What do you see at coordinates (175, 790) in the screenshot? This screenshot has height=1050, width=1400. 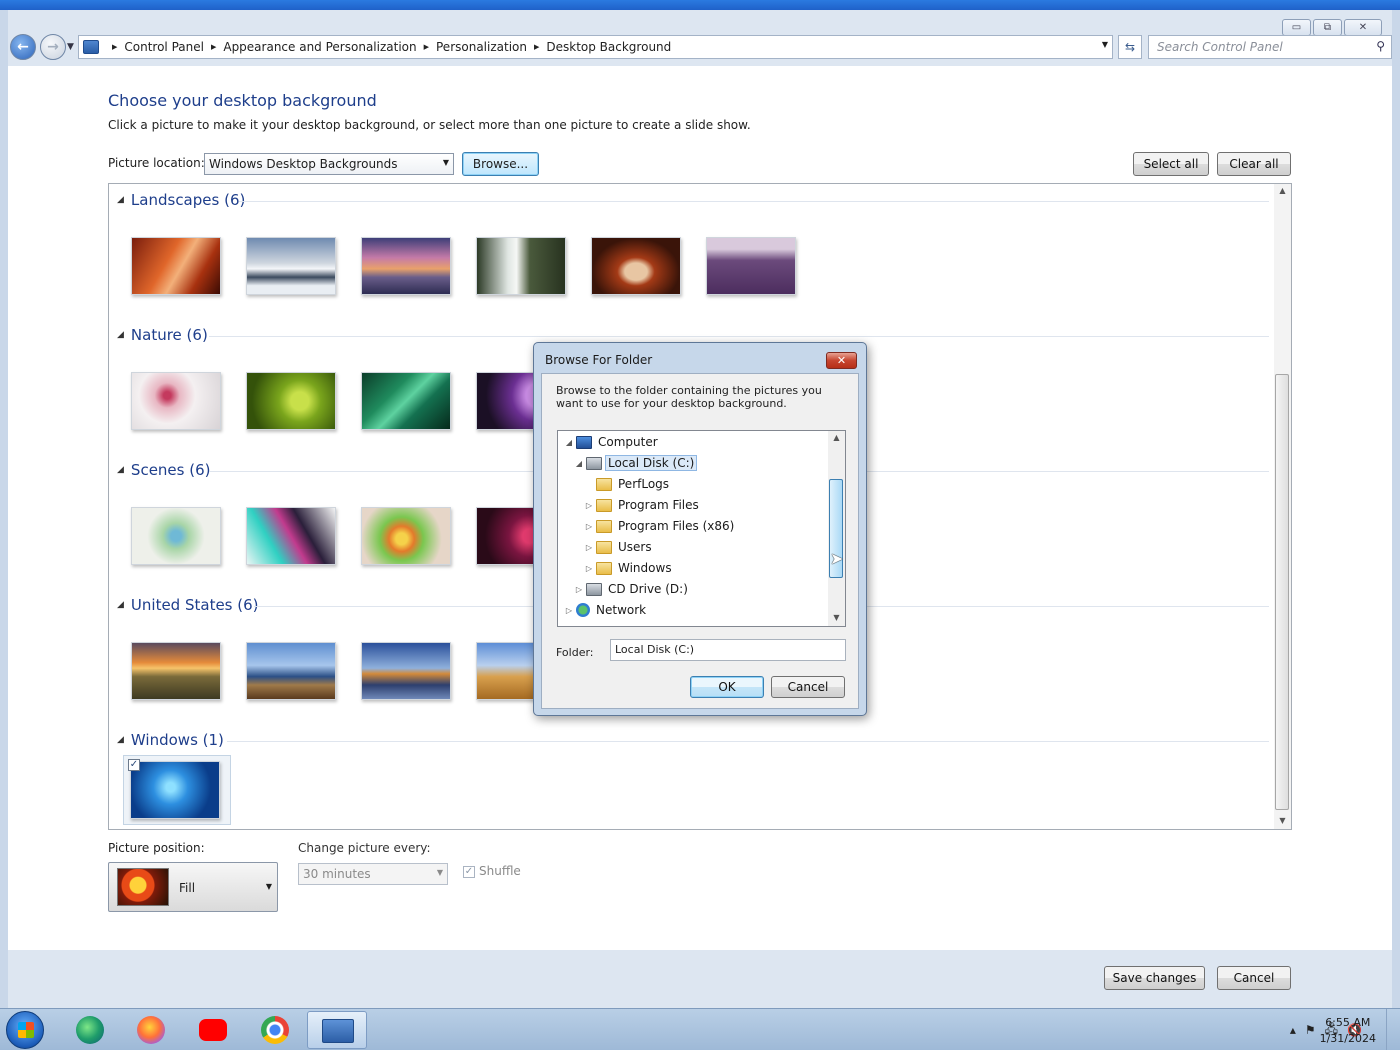 I see `thumbnail-windows` at bounding box center [175, 790].